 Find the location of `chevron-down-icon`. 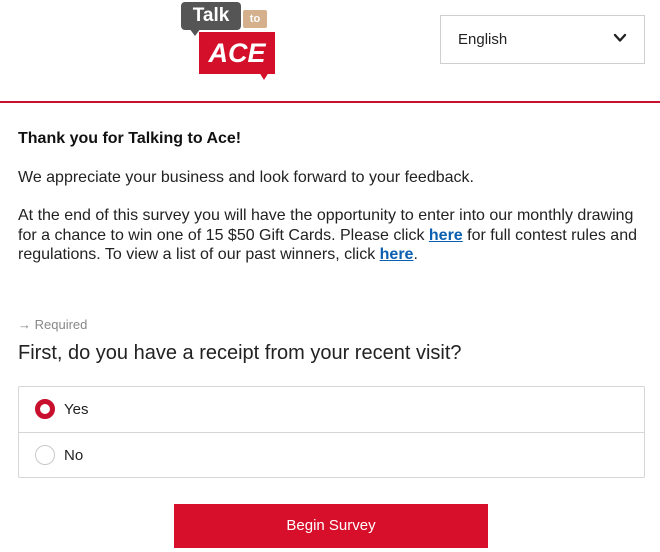

chevron-down-icon is located at coordinates (620, 37).